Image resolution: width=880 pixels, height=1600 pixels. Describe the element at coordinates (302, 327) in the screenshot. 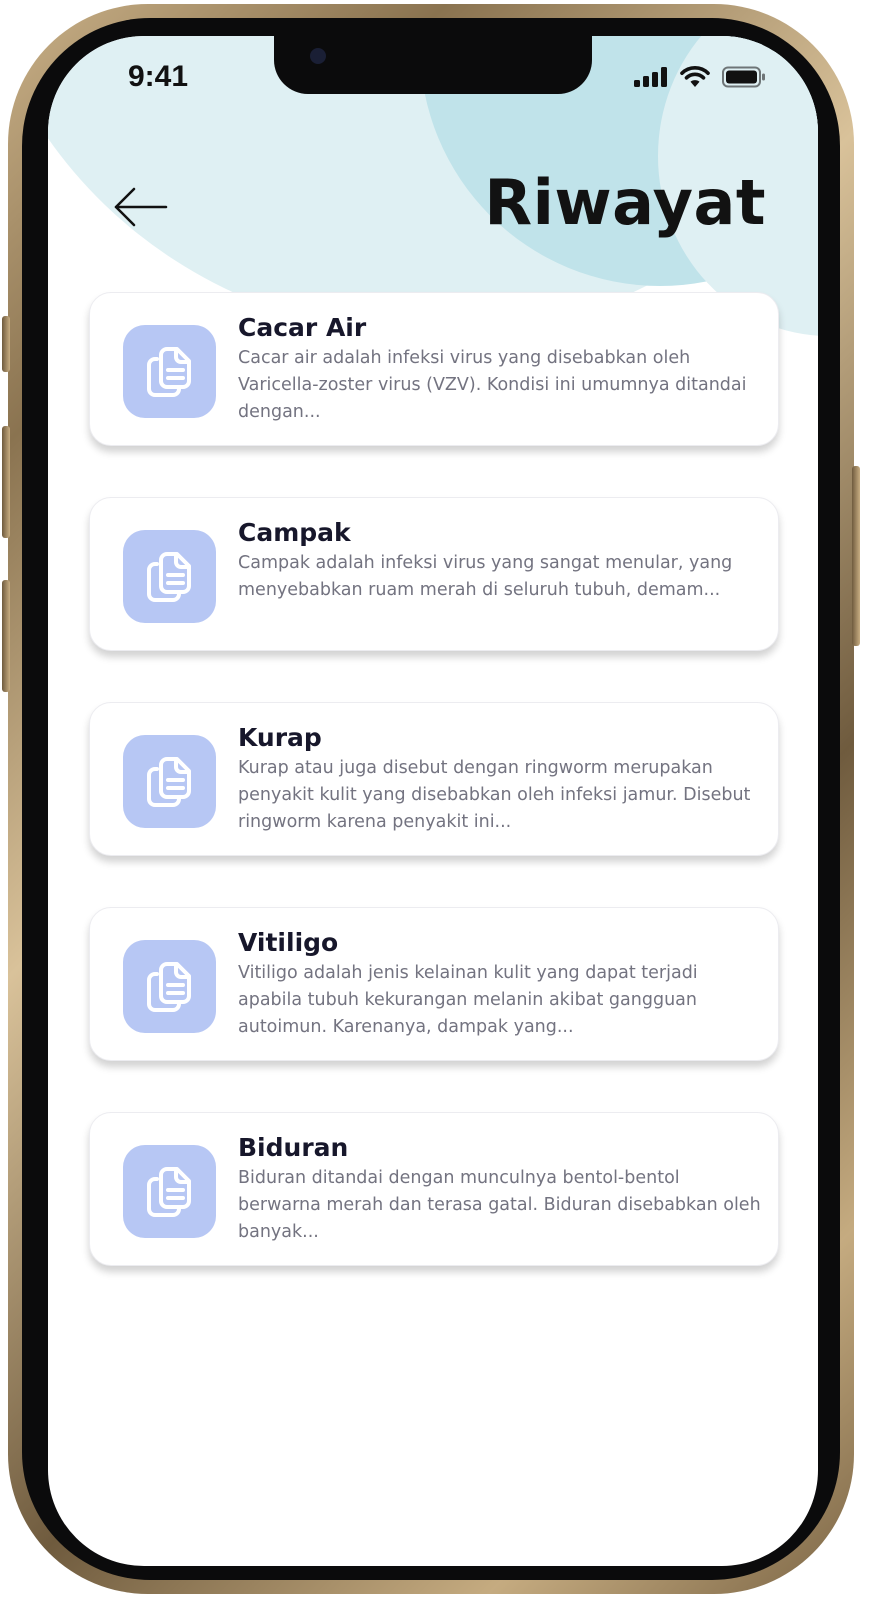

I see `card-title: Cacar Air` at that location.